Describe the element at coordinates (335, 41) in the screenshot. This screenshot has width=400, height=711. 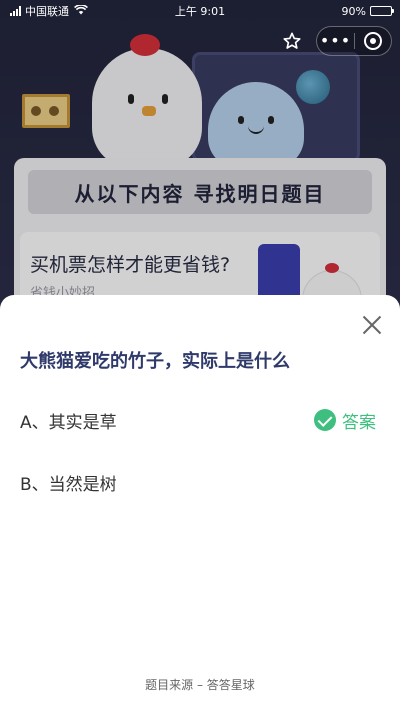
I see `more-button: •••` at that location.